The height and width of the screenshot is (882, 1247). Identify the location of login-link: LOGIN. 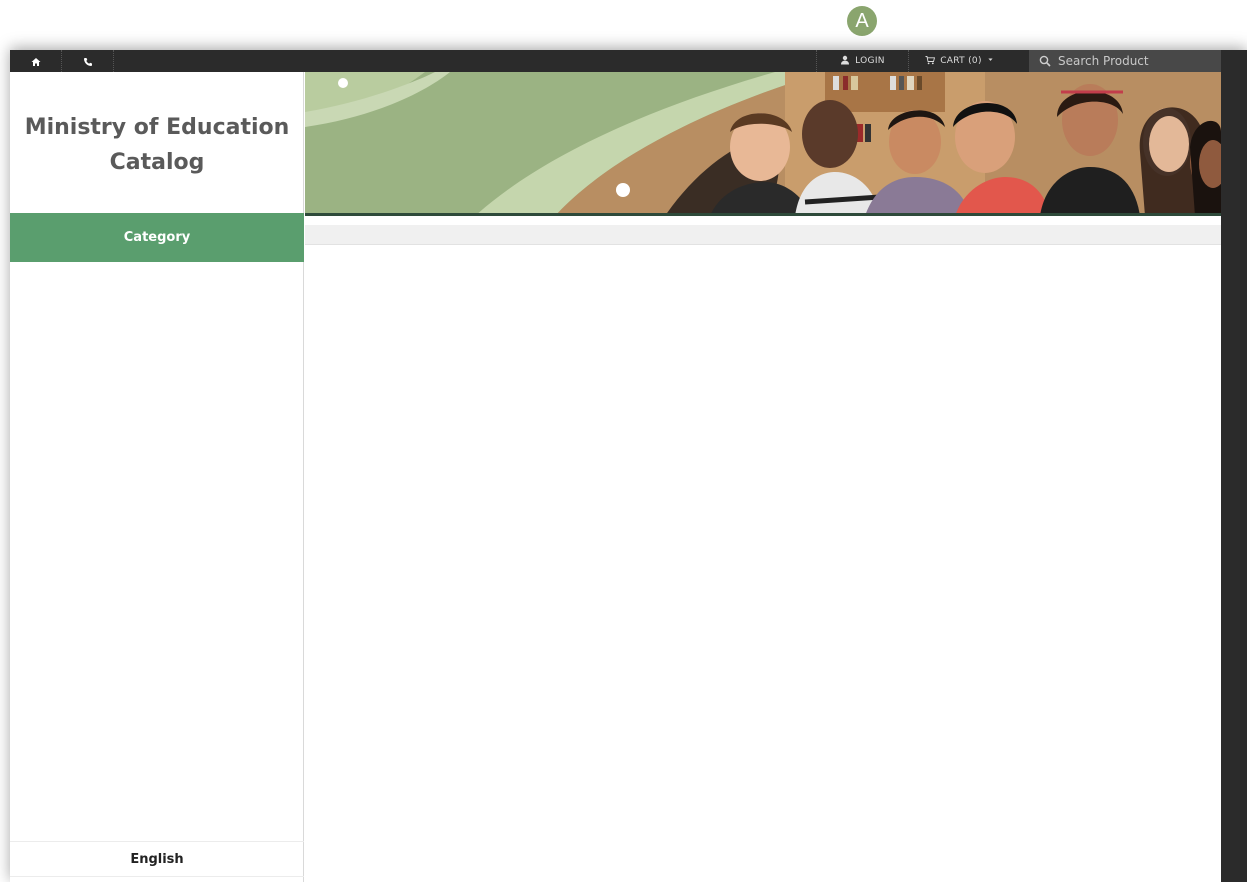
(862, 61).